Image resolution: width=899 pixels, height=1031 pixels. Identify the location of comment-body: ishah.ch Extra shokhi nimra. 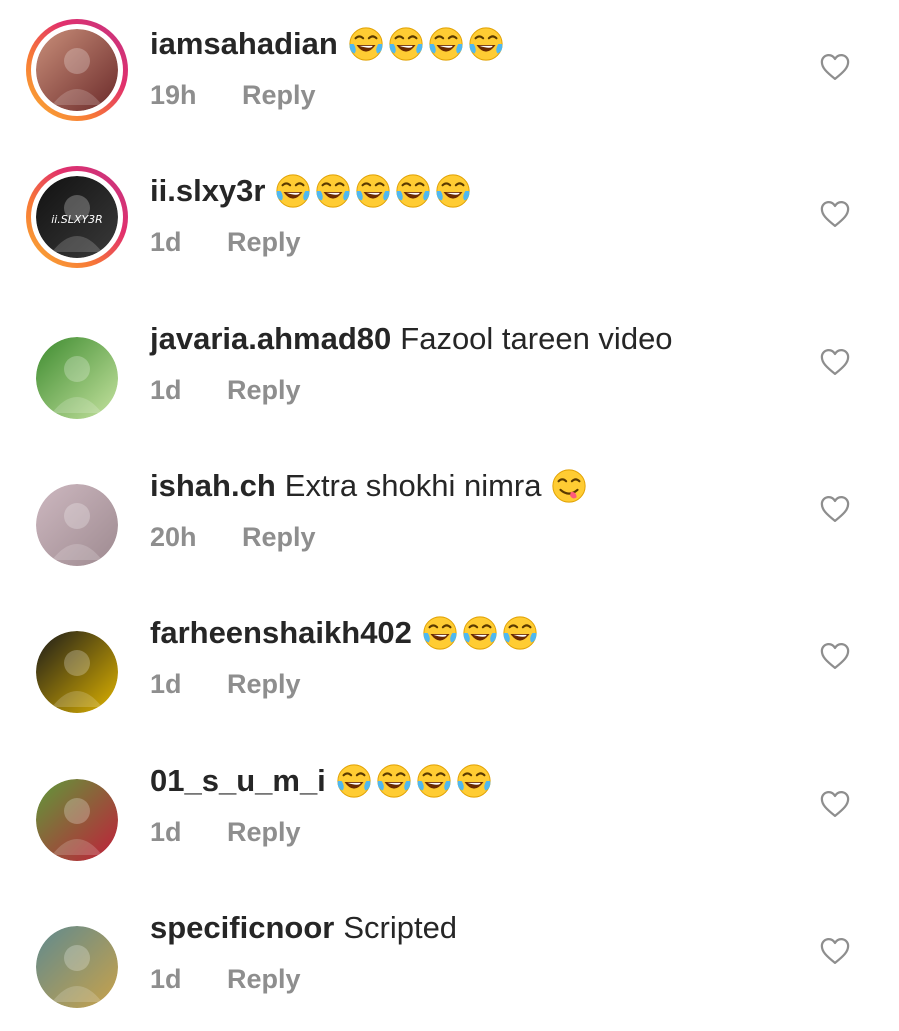
(369, 486).